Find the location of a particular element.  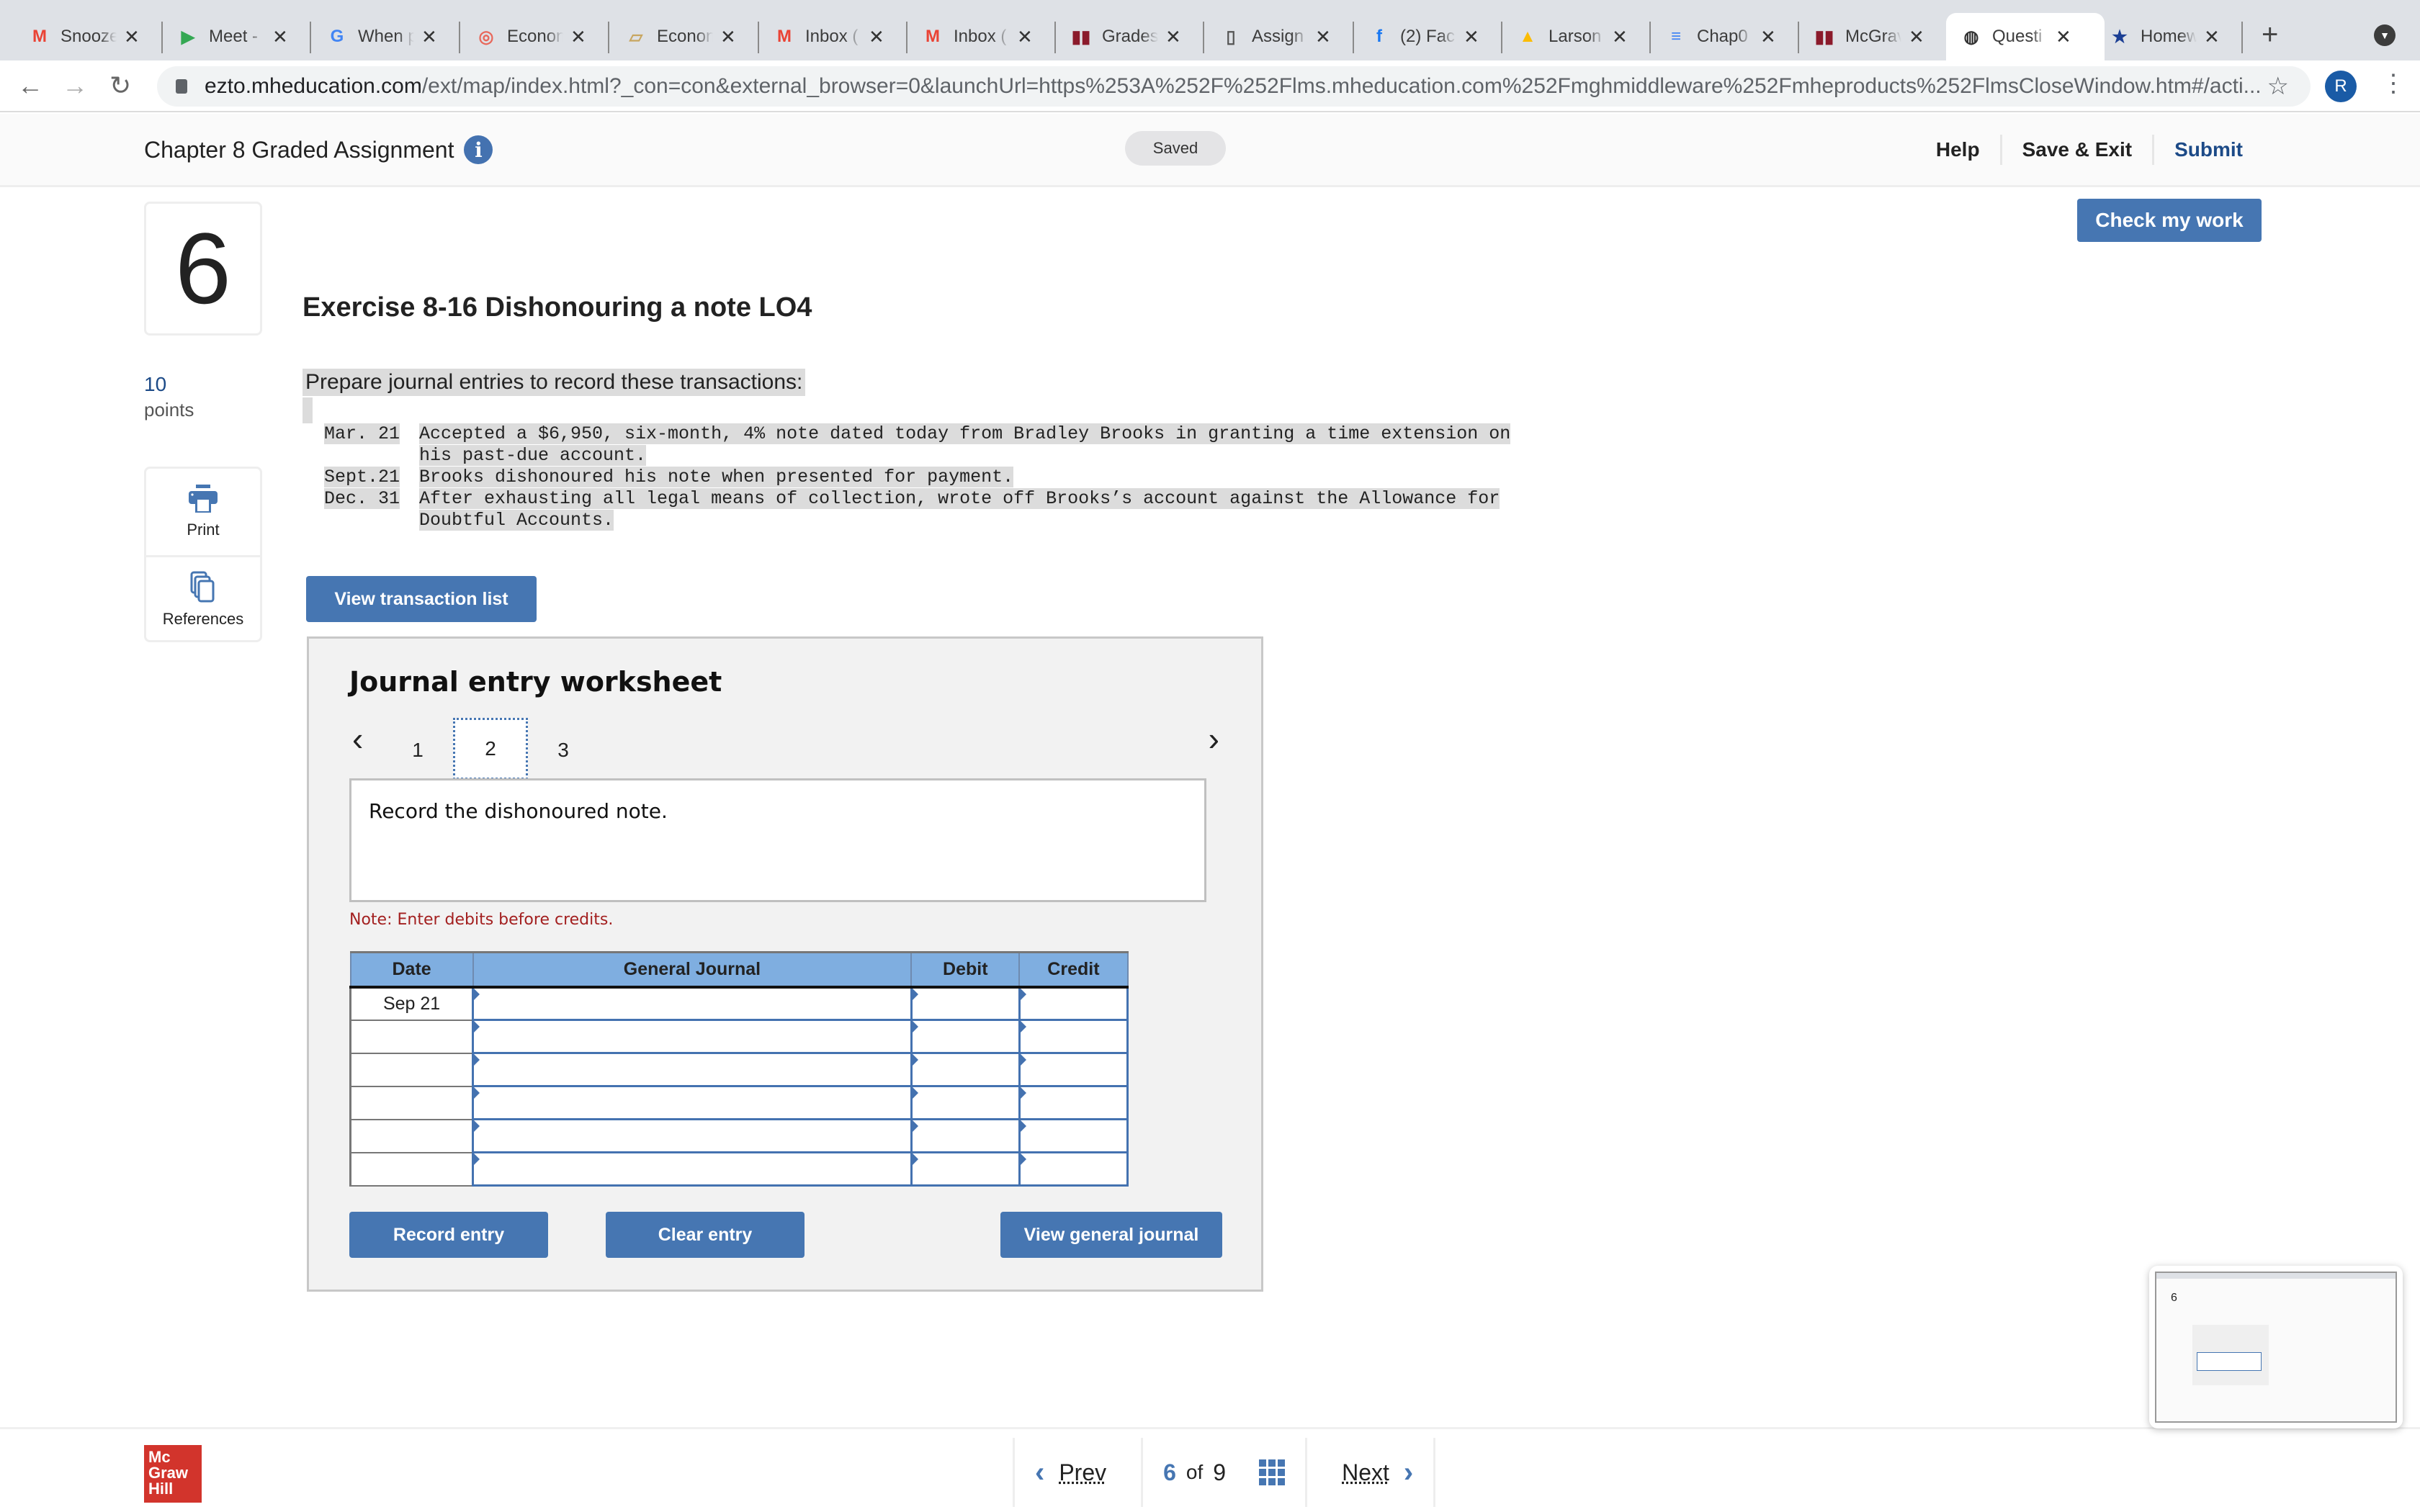

profile-avatar: R is located at coordinates (2341, 86).